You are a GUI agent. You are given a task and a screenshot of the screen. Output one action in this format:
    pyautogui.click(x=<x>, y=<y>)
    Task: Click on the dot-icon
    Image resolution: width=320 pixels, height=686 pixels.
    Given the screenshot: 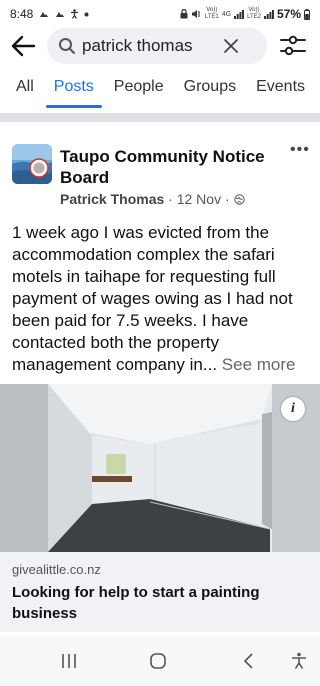 What is the action you would take?
    pyautogui.click(x=86, y=14)
    